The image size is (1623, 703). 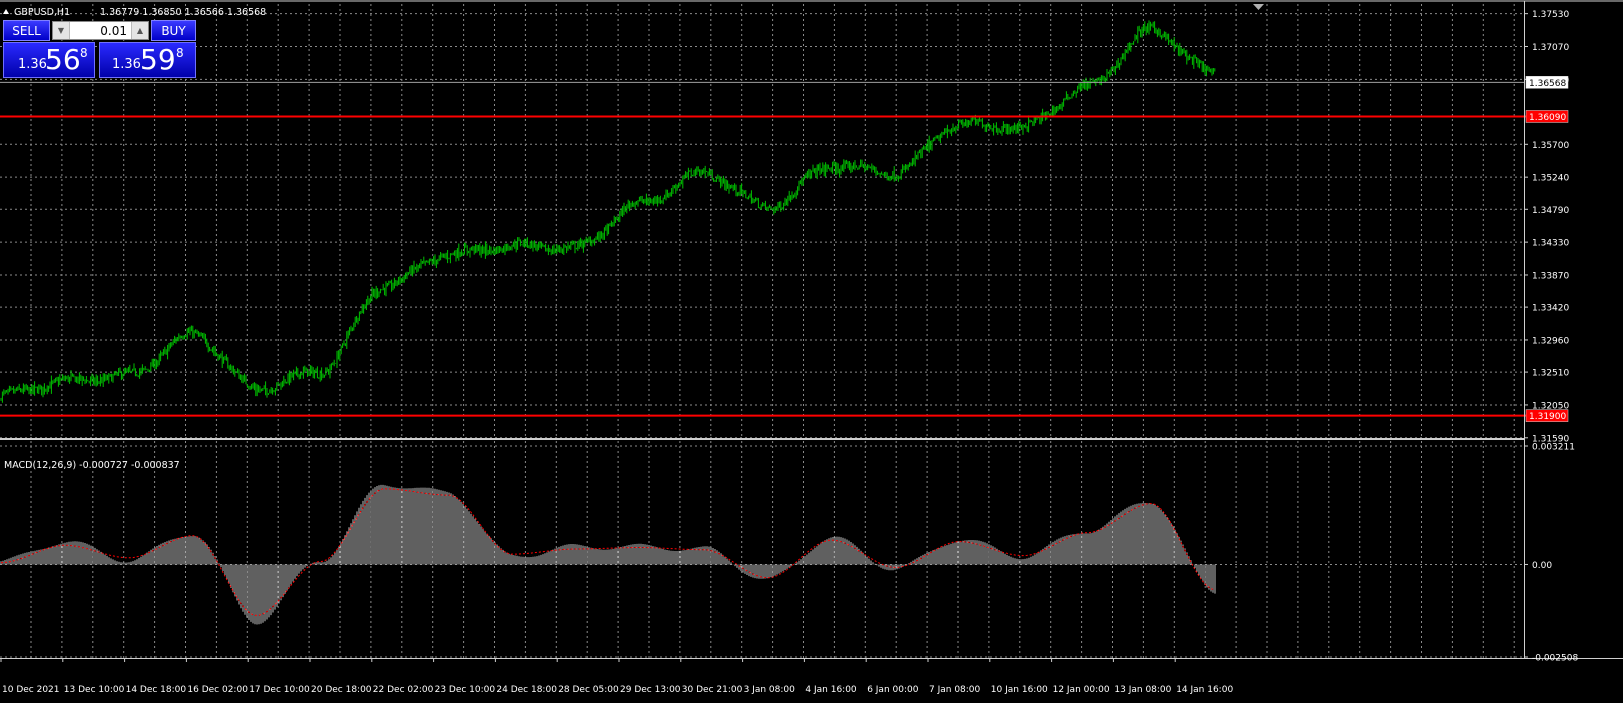 I want to click on time-tick-label: 22 Dec 02:00, so click(x=403, y=690).